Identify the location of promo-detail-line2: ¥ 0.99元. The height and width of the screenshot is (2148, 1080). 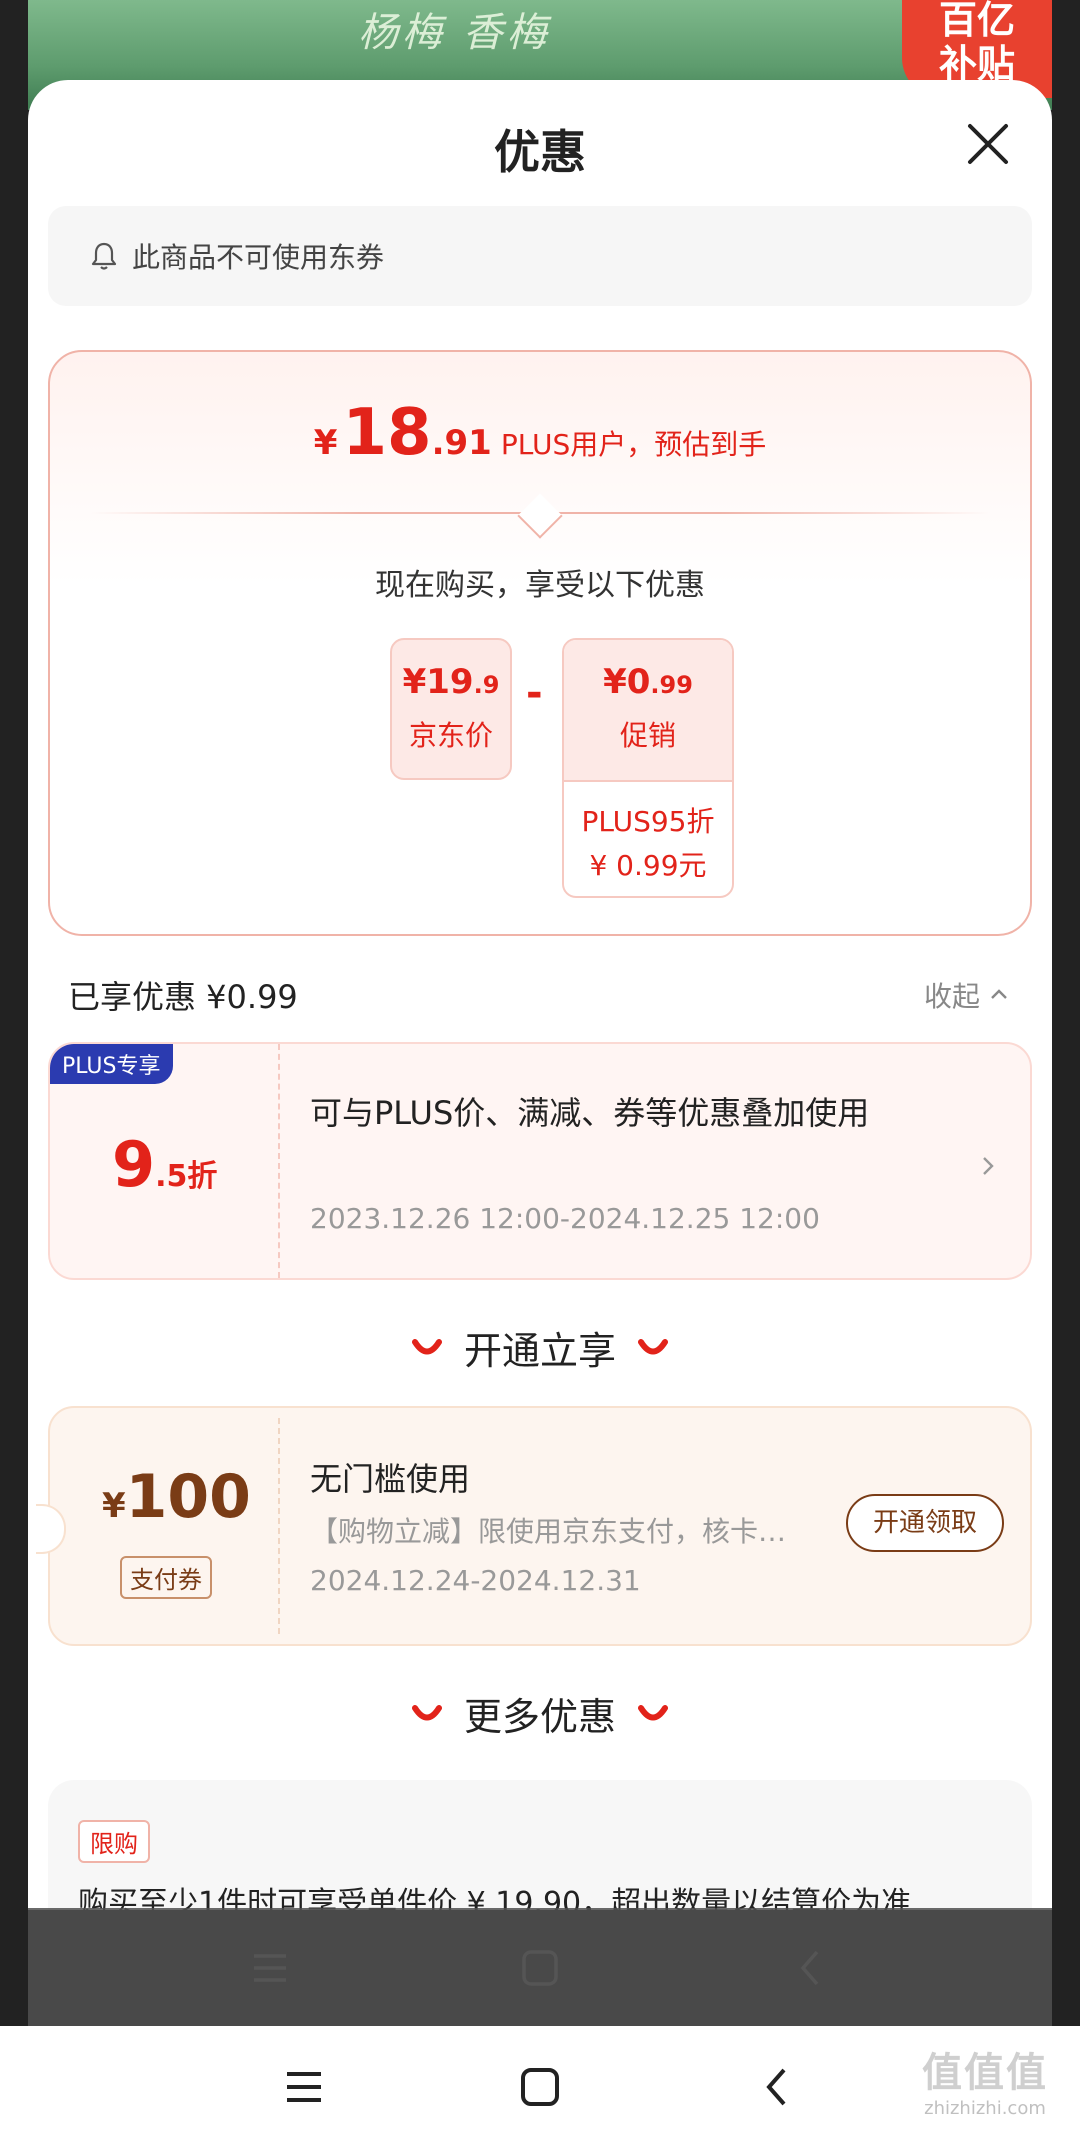
(648, 865).